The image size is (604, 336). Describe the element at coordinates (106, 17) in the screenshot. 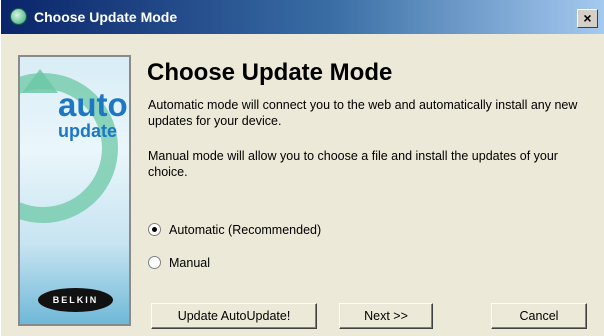

I see `window-title: Choose Update Mode` at that location.